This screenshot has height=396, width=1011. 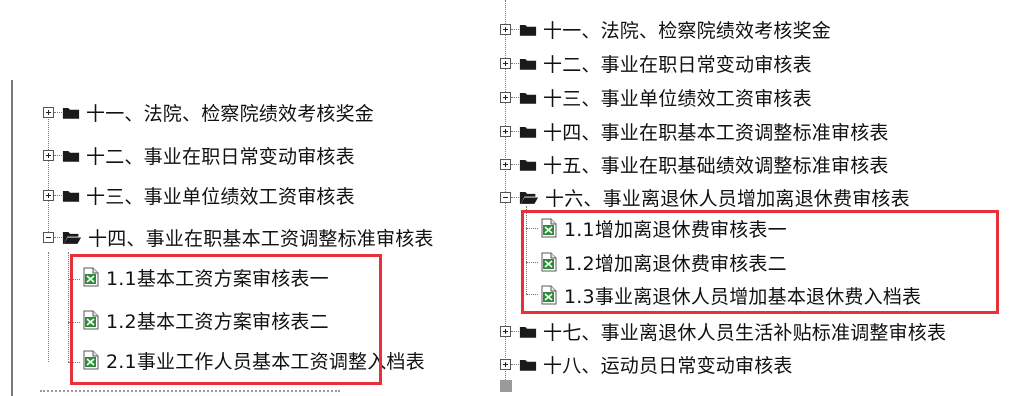 What do you see at coordinates (668, 365) in the screenshot?
I see `tree-node-label: 十八、运动员日常变动审核表` at bounding box center [668, 365].